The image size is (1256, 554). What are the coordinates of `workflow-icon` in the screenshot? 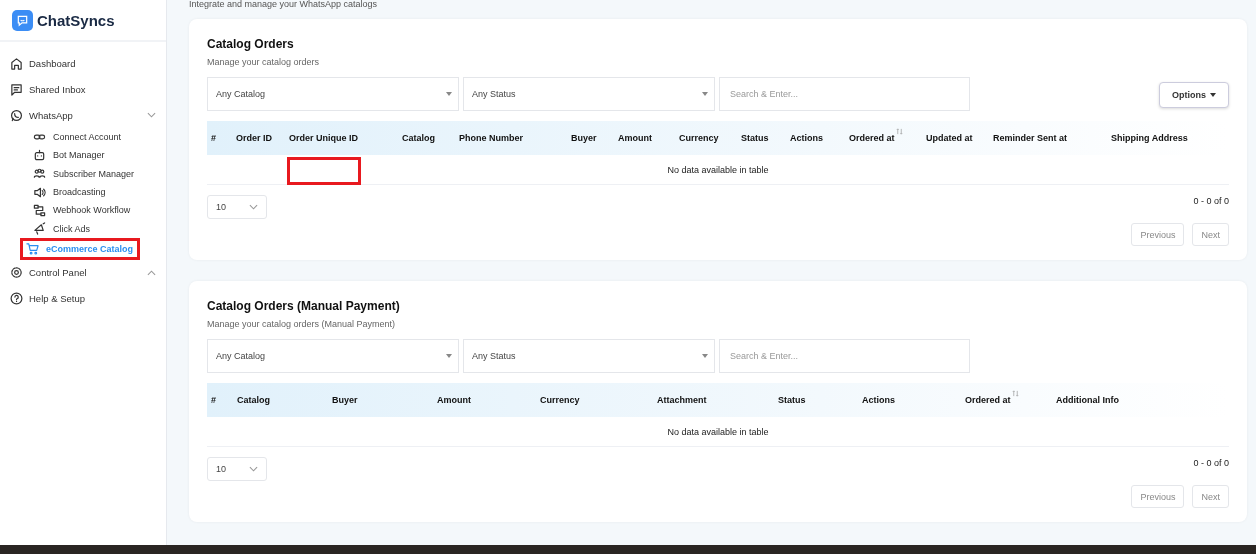 It's located at (39, 210).